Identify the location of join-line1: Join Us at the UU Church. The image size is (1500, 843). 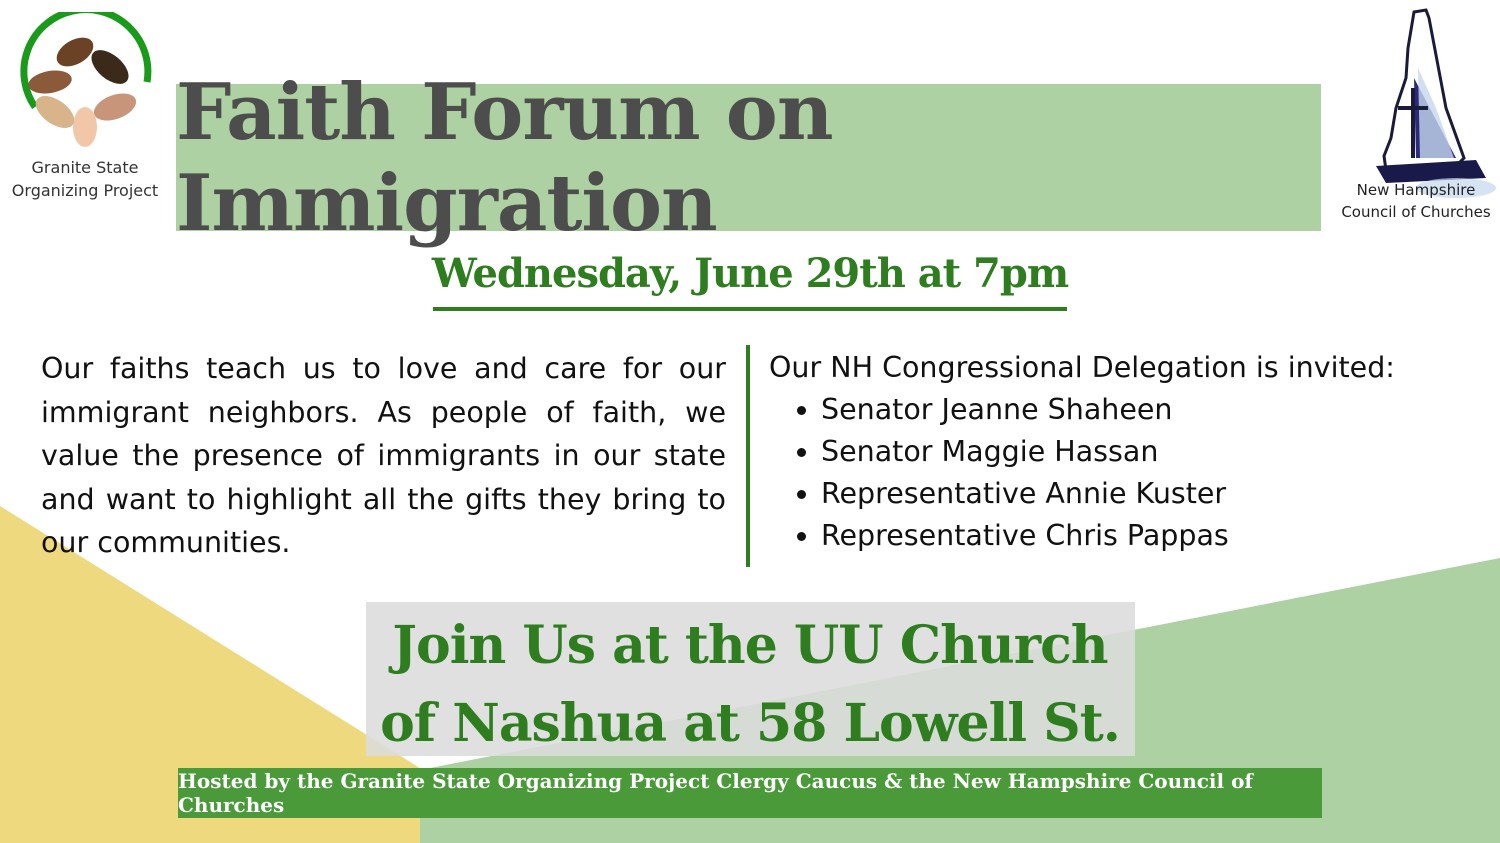
(750, 645).